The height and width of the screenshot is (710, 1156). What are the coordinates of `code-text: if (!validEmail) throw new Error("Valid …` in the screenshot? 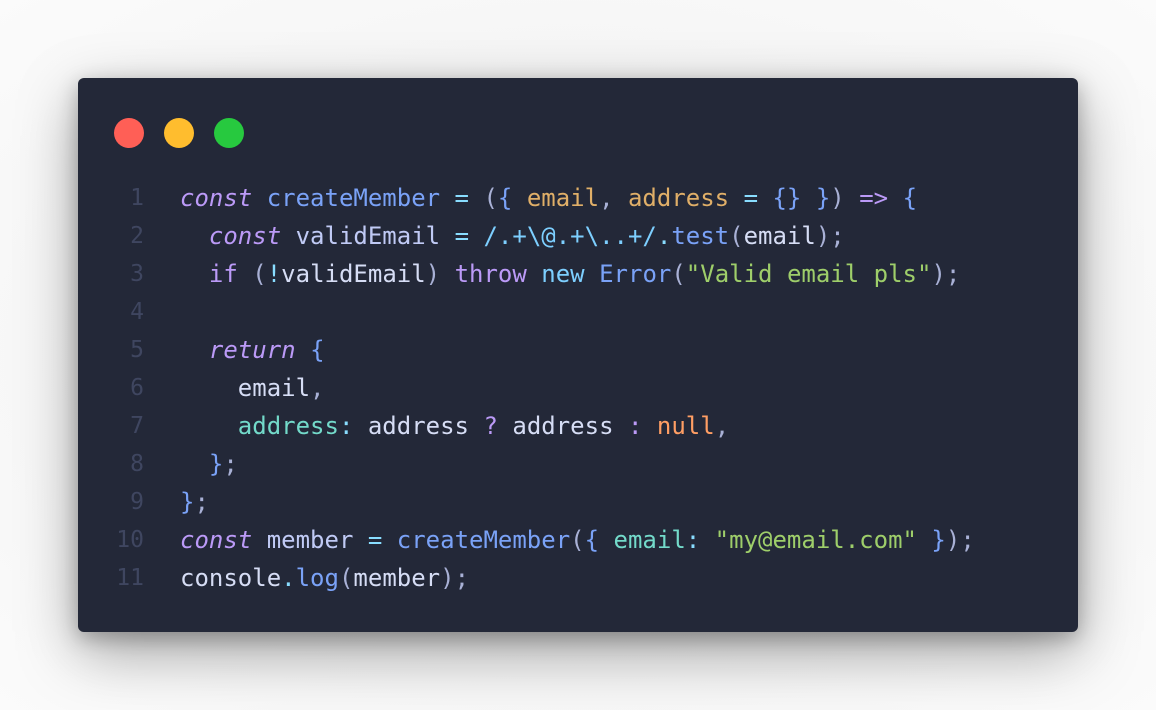 It's located at (570, 274).